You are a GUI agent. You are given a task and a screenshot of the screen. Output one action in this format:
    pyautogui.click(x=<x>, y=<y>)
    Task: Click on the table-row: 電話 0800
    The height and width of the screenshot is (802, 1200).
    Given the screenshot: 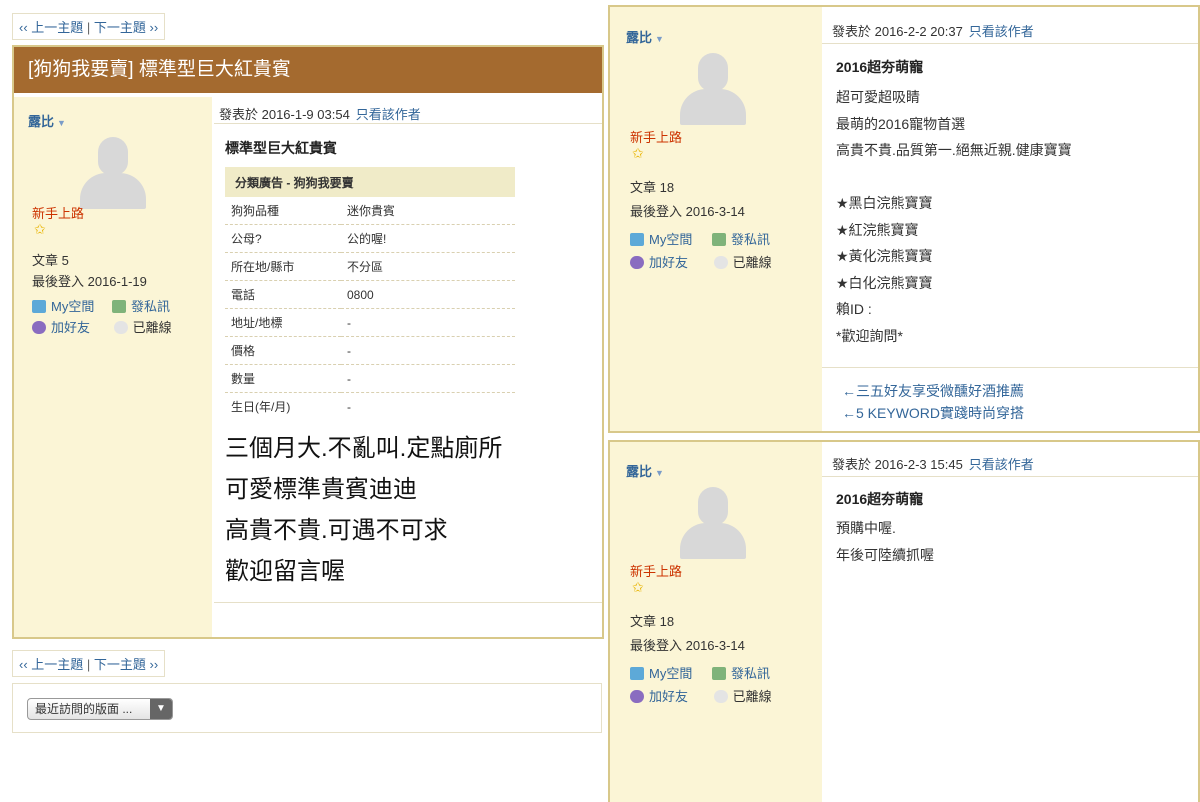 What is the action you would take?
    pyautogui.click(x=370, y=294)
    